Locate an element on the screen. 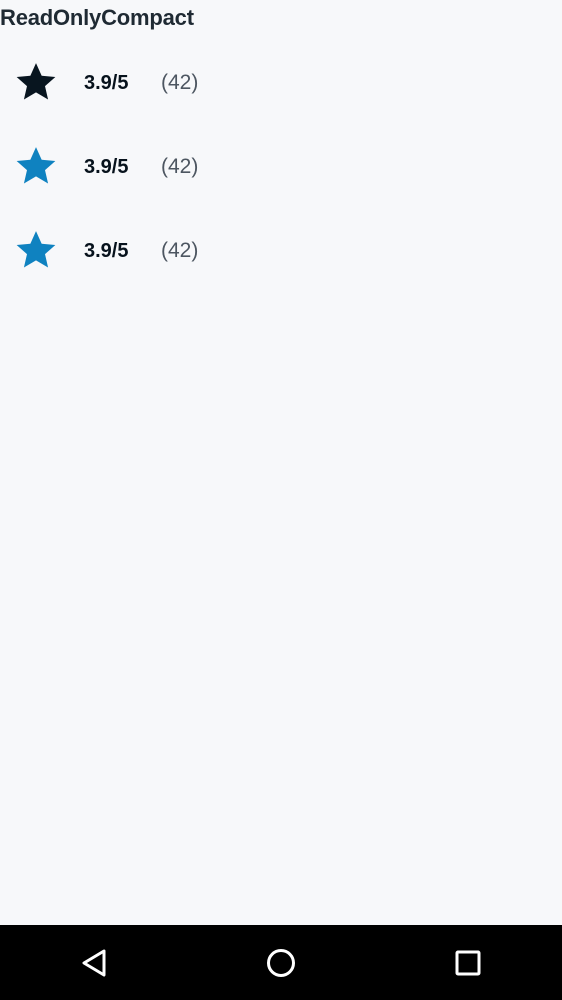 The image size is (562, 1000). circle-home-icon is located at coordinates (281, 963).